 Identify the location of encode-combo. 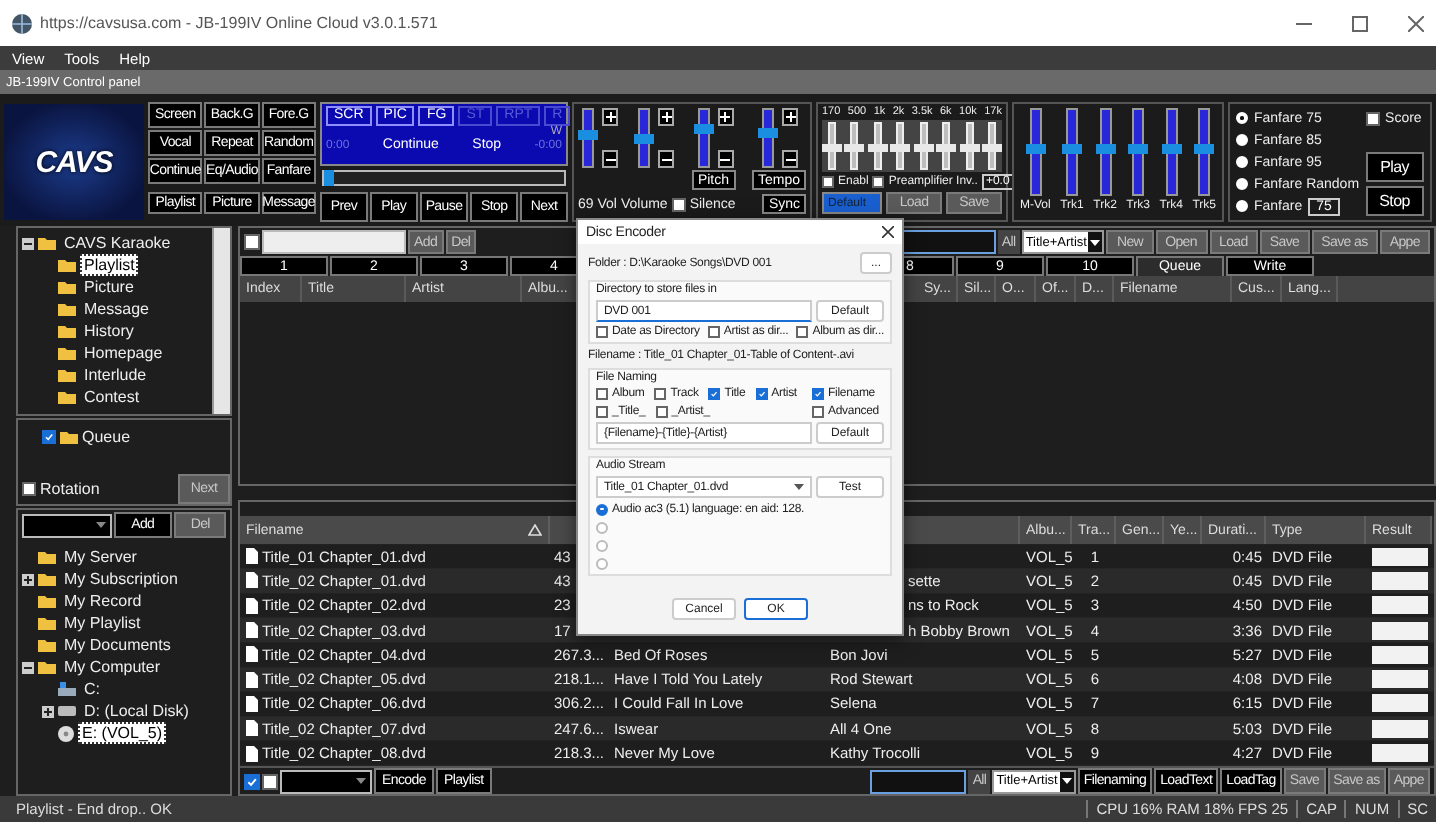
(326, 781).